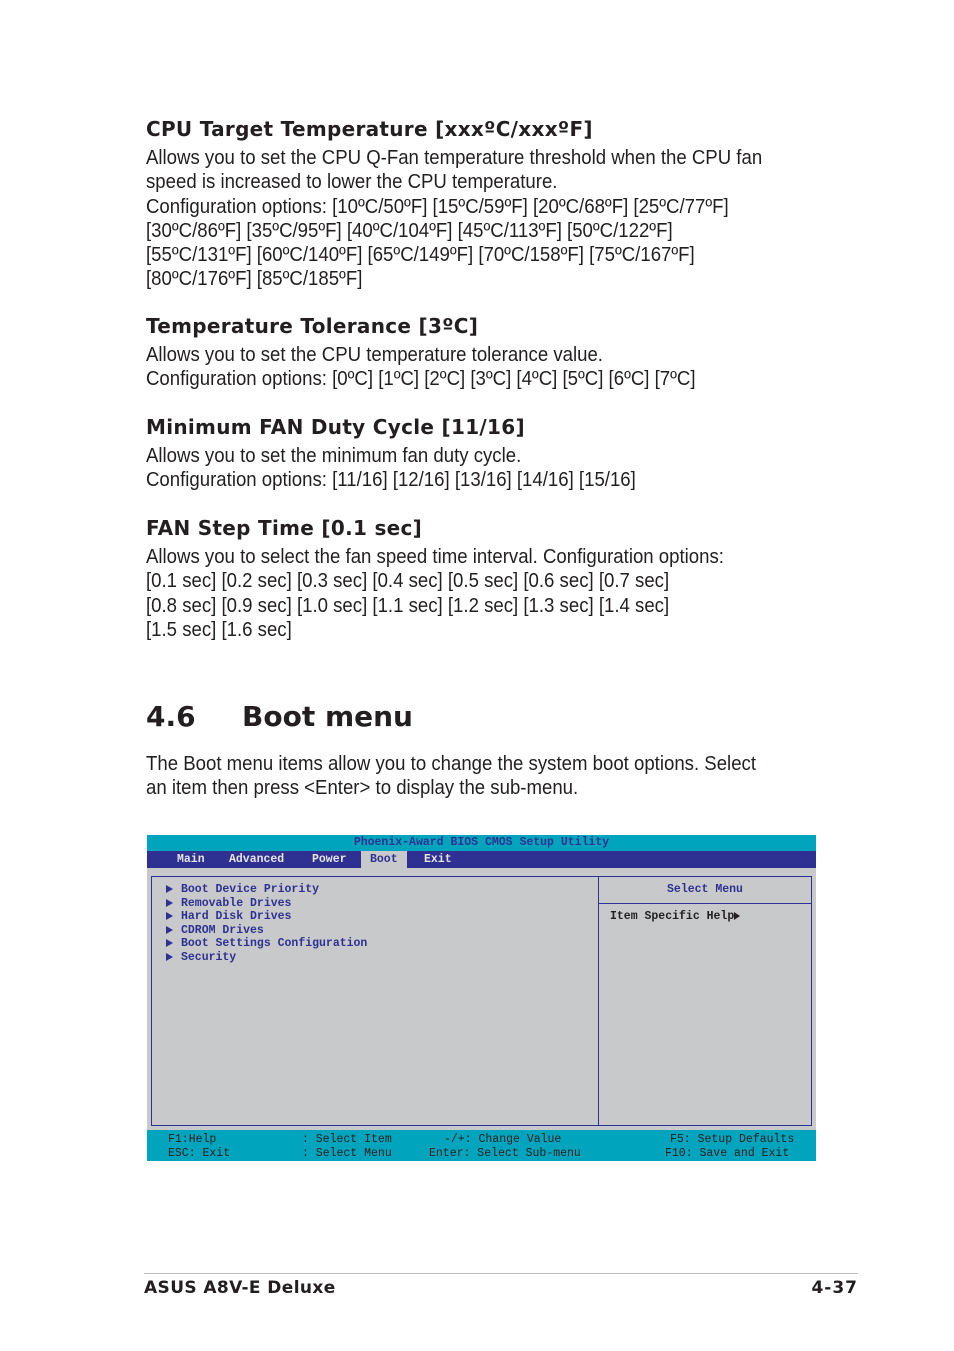  Describe the element at coordinates (199, 1153) in the screenshot. I see `key-esc-exit: ESC: Exit` at that location.